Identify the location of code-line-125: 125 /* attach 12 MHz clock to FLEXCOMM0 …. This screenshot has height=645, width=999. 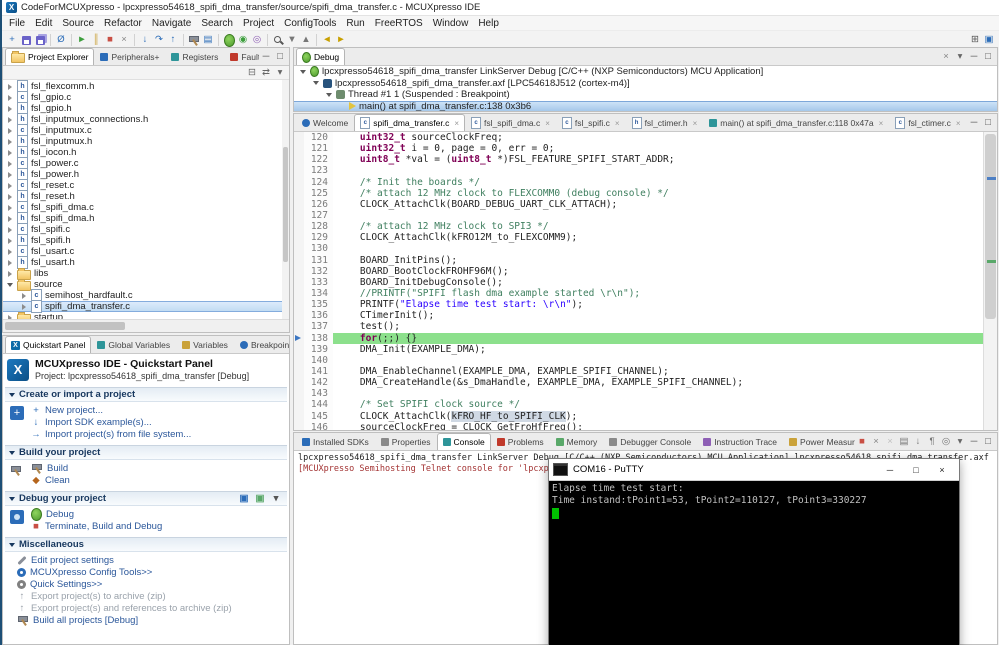
(639, 193).